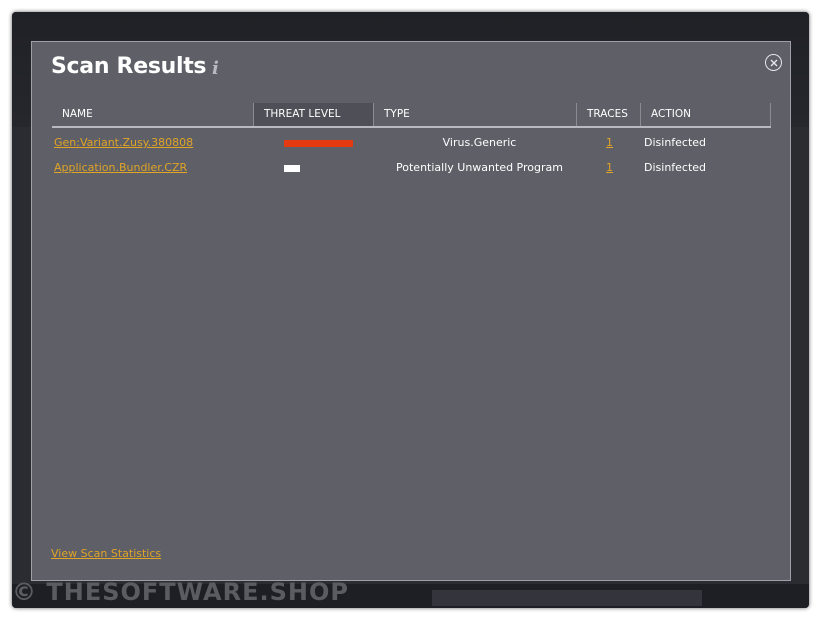  Describe the element at coordinates (318, 143) in the screenshot. I see `threat-level-bar-high` at that location.